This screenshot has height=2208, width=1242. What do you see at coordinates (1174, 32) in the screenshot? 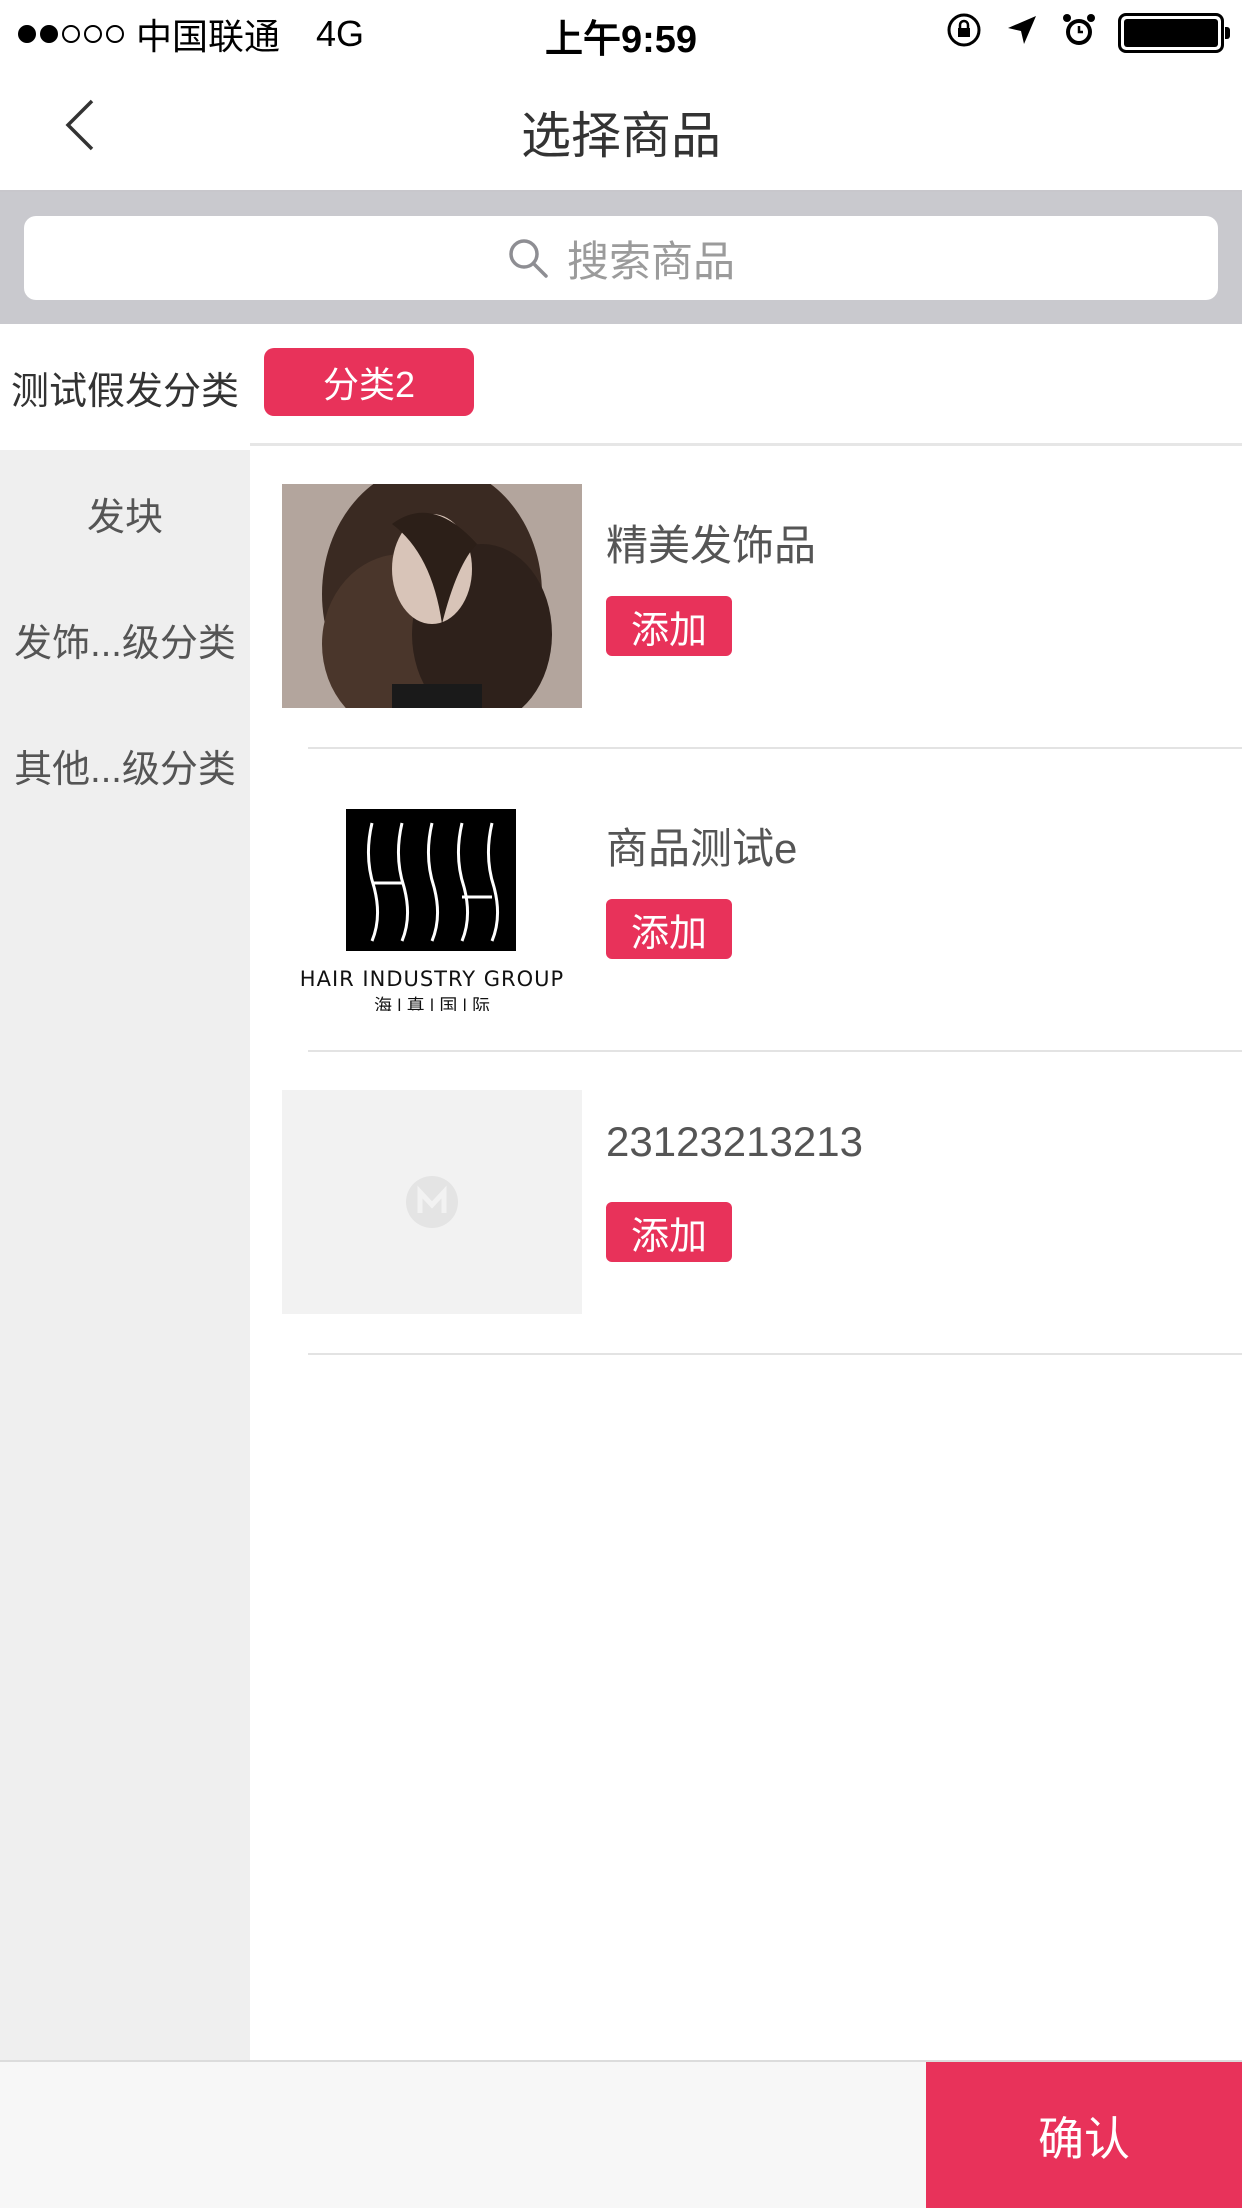
I see `battery-icon` at bounding box center [1174, 32].